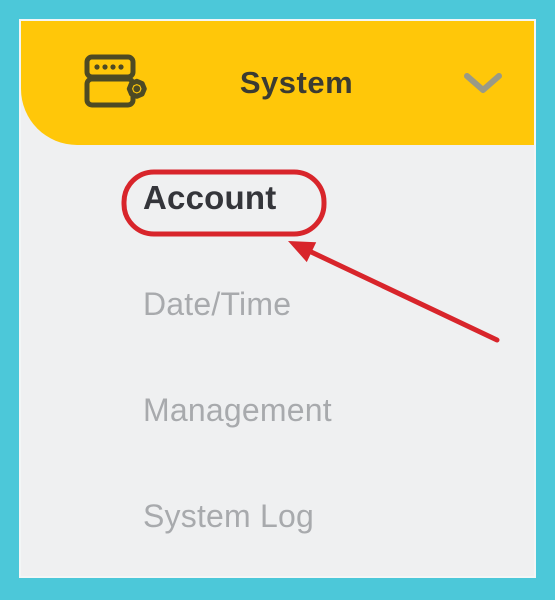  Describe the element at coordinates (483, 83) in the screenshot. I see `chevron-down-icon` at that location.